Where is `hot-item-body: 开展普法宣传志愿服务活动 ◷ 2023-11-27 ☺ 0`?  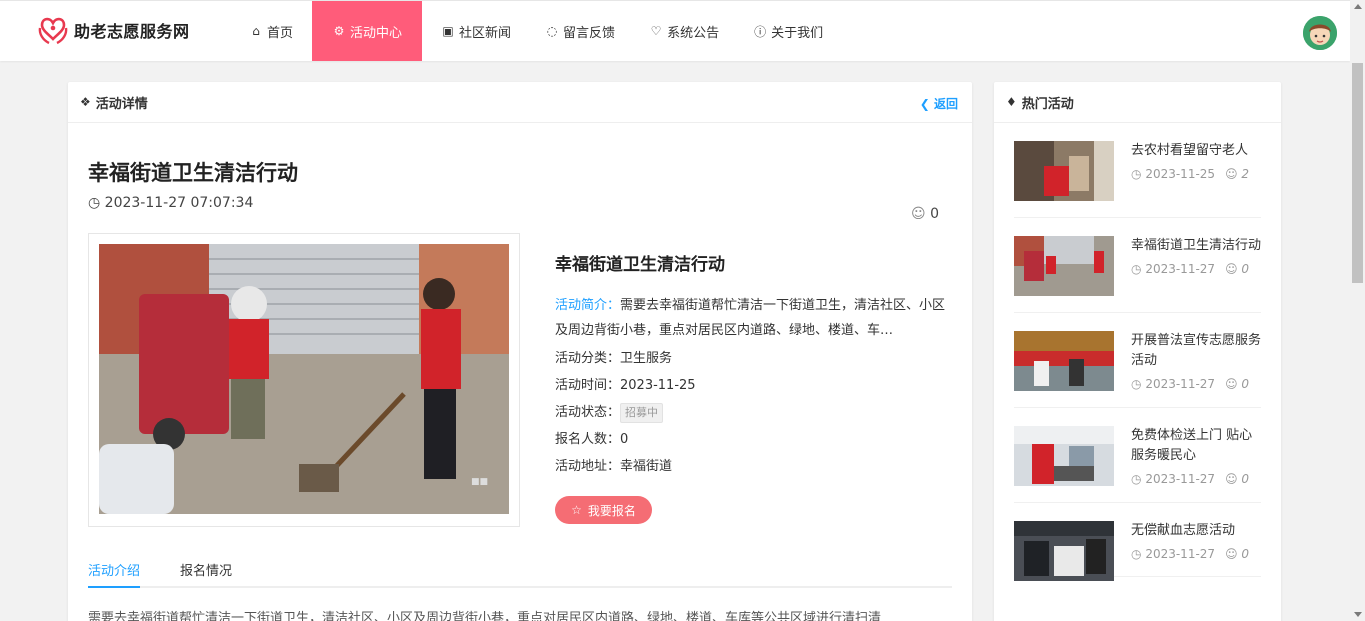 hot-item-body: 开展普法宣传志愿服务活动 ◷ 2023-11-27 ☺ 0 is located at coordinates (1196, 364).